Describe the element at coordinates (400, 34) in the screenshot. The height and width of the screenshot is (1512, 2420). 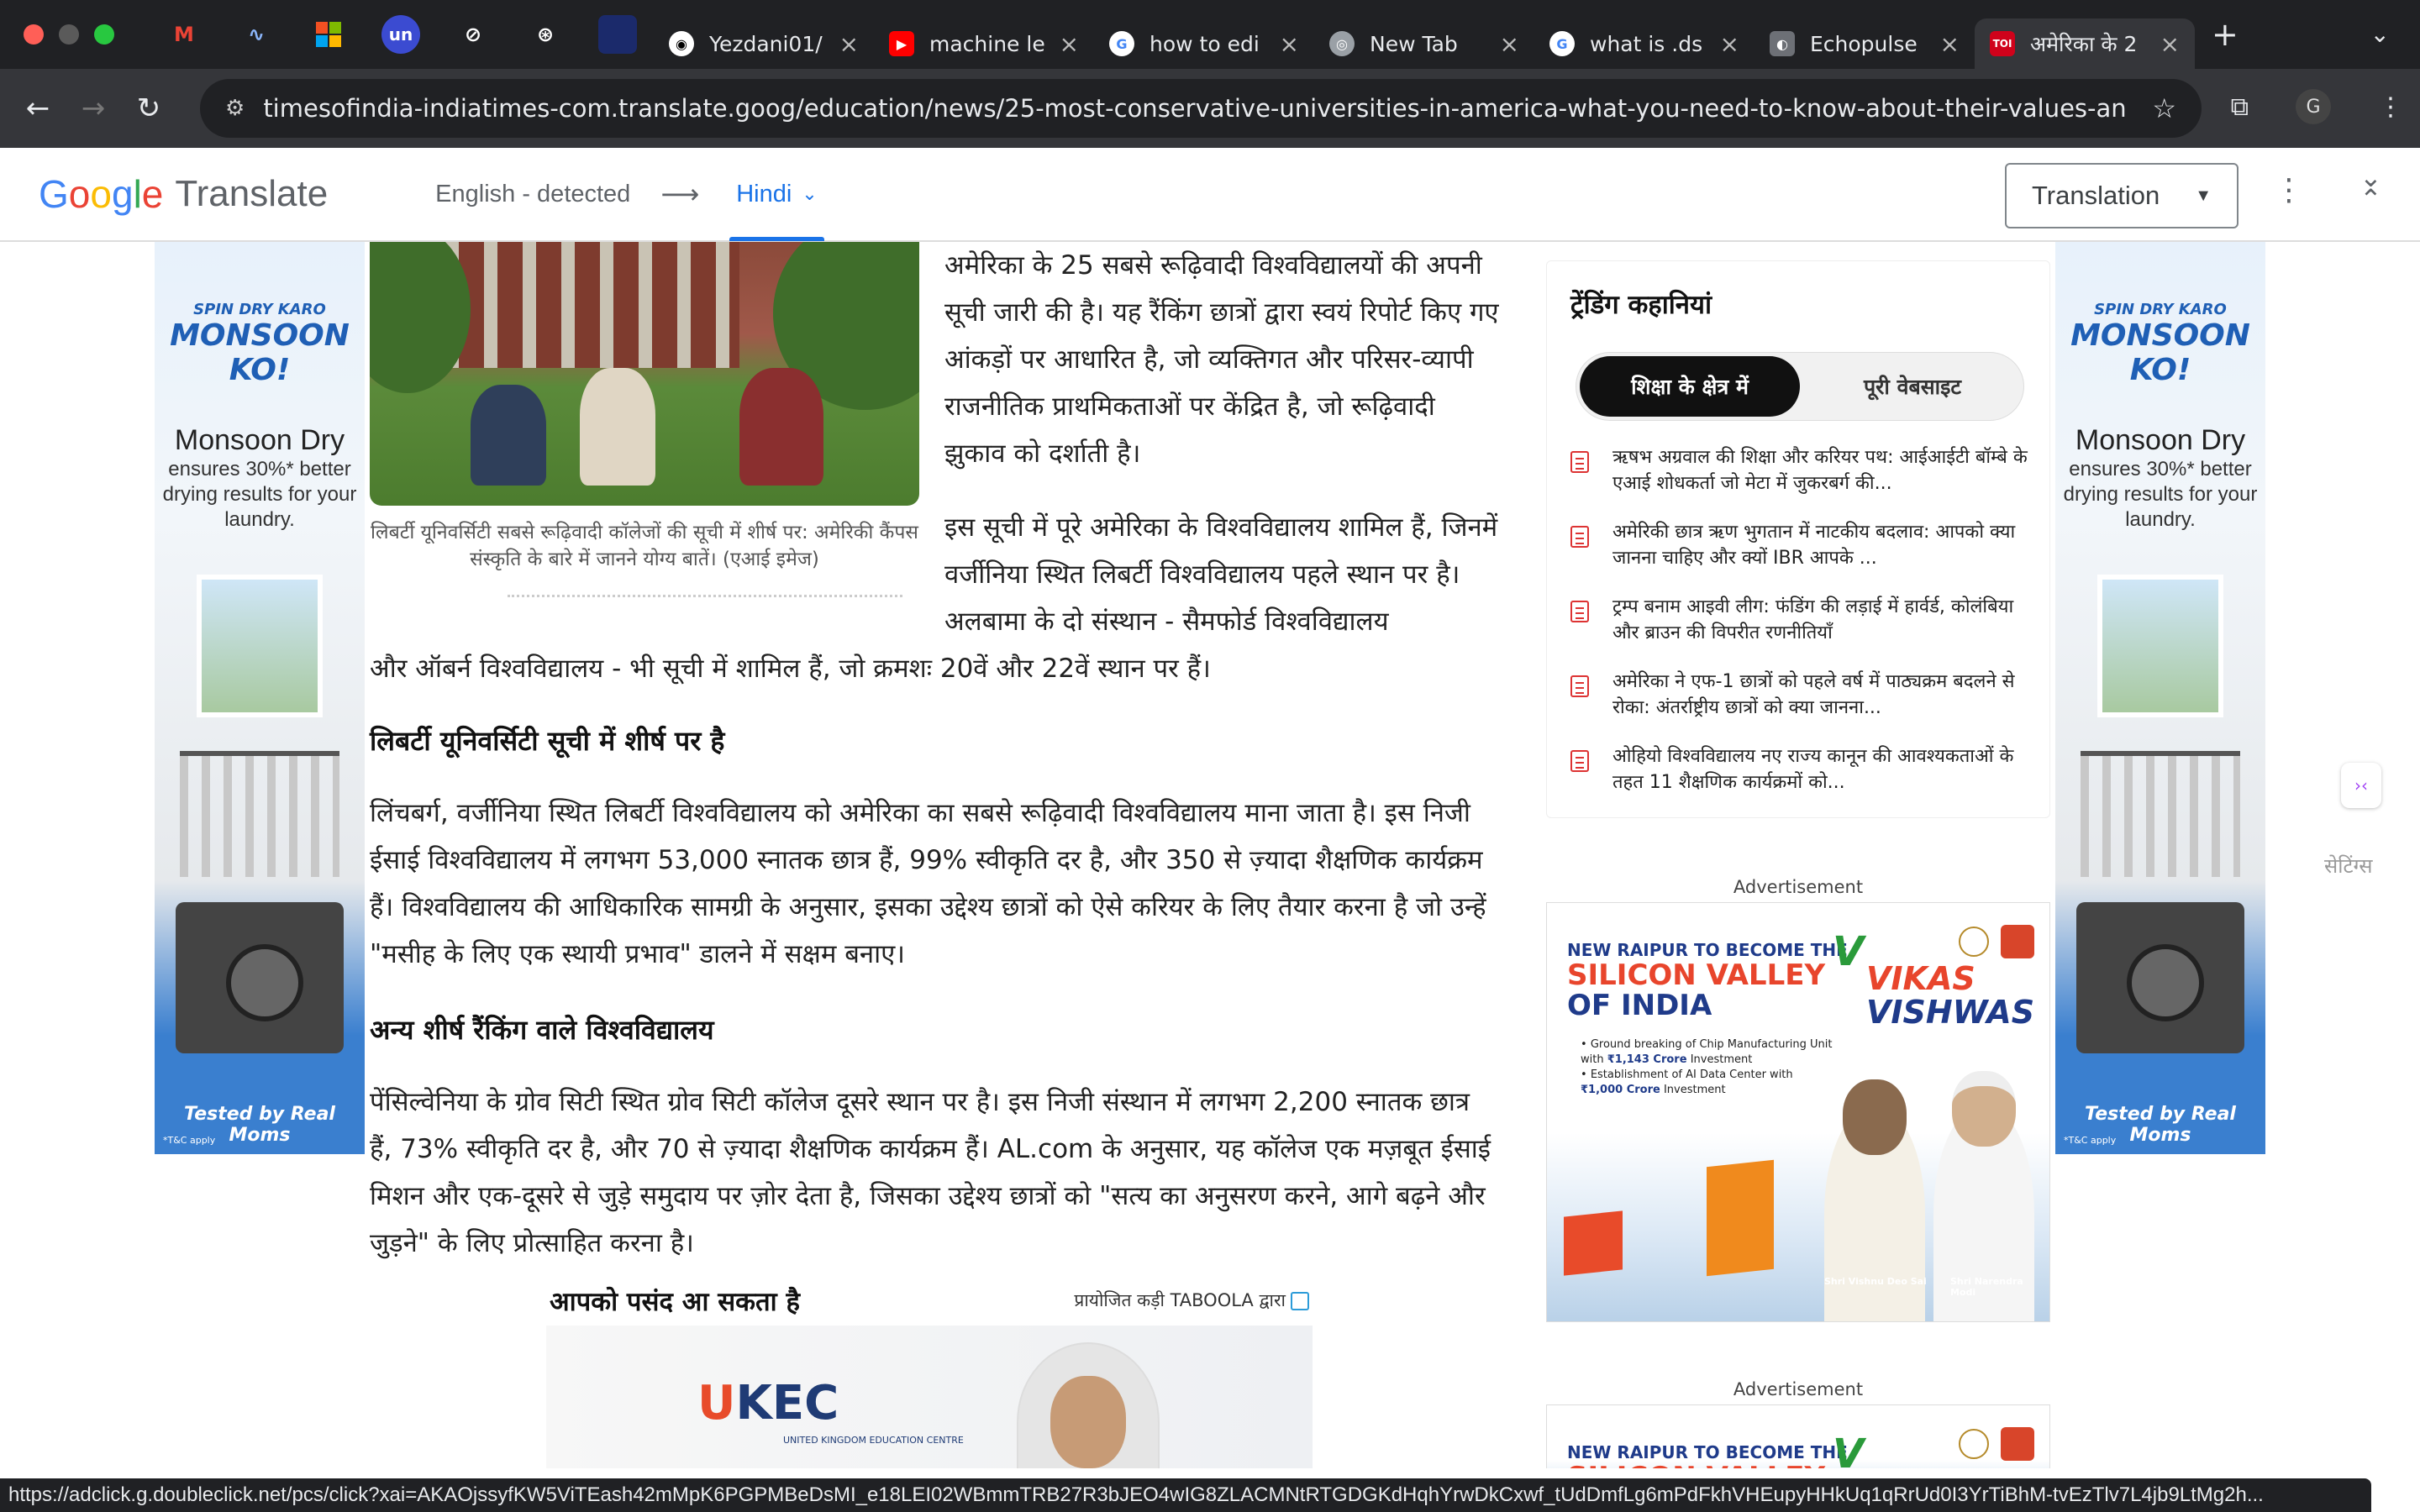
I see `unstop-icon: un` at that location.